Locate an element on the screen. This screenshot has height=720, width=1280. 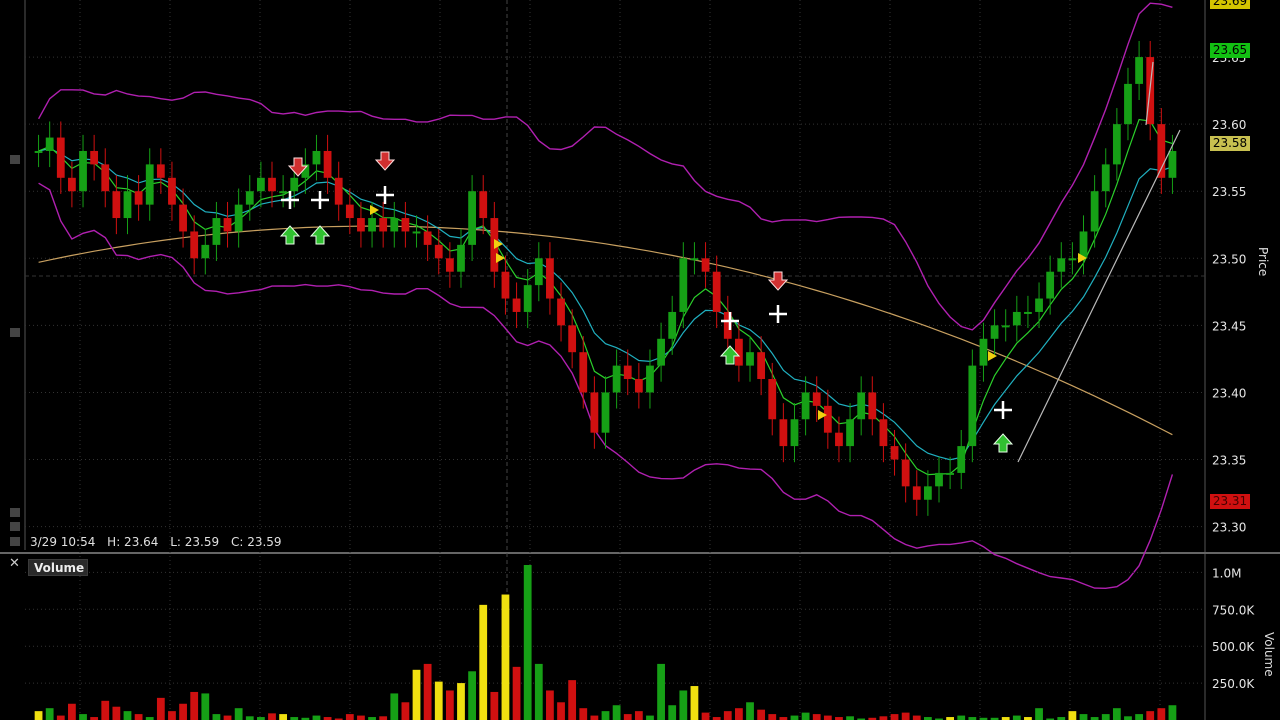
price-tick-label: 23.55 is located at coordinates (1229, 192).